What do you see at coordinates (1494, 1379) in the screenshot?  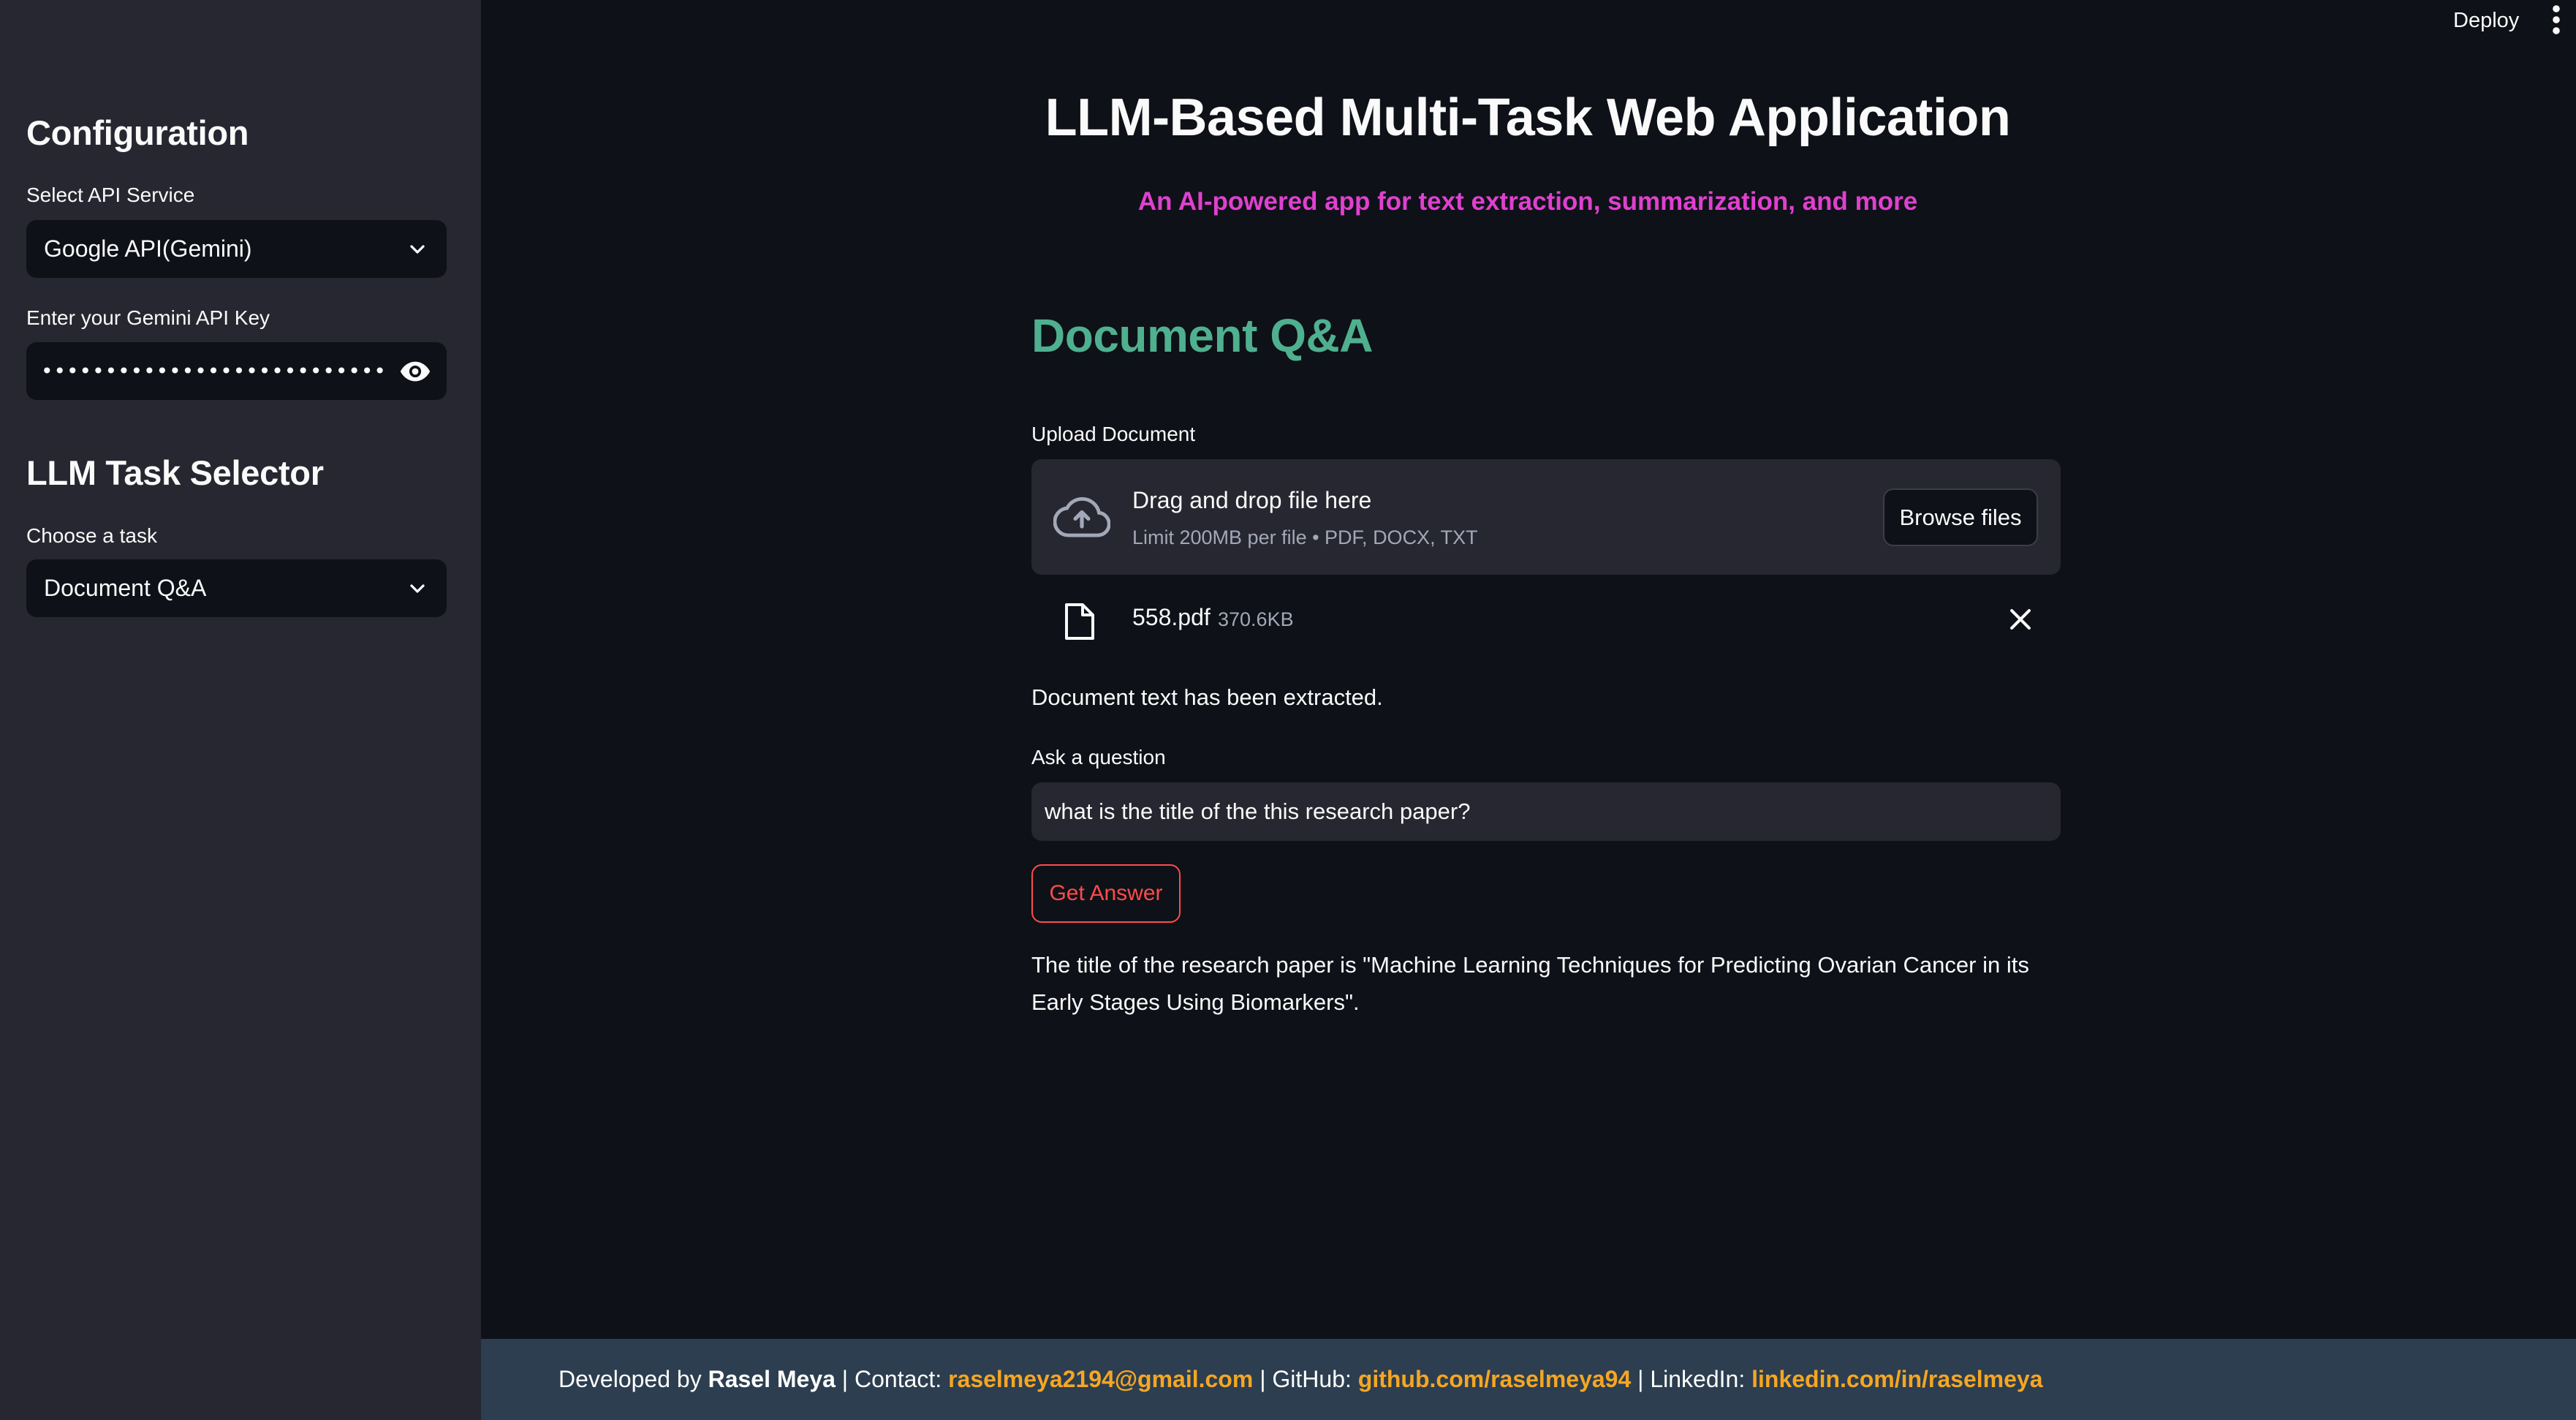 I see `footer-github-link: github.com/raselmeya94` at bounding box center [1494, 1379].